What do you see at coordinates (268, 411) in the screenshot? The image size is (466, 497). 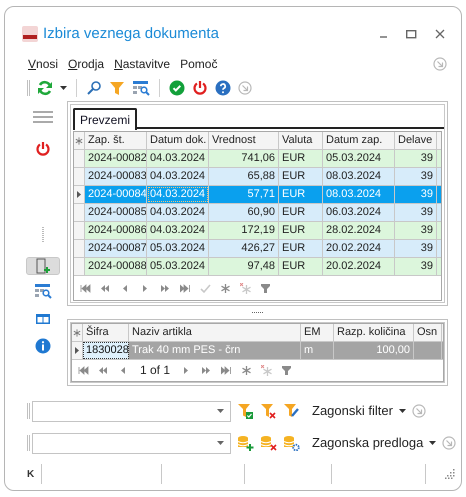 I see `clear-filter-icon` at bounding box center [268, 411].